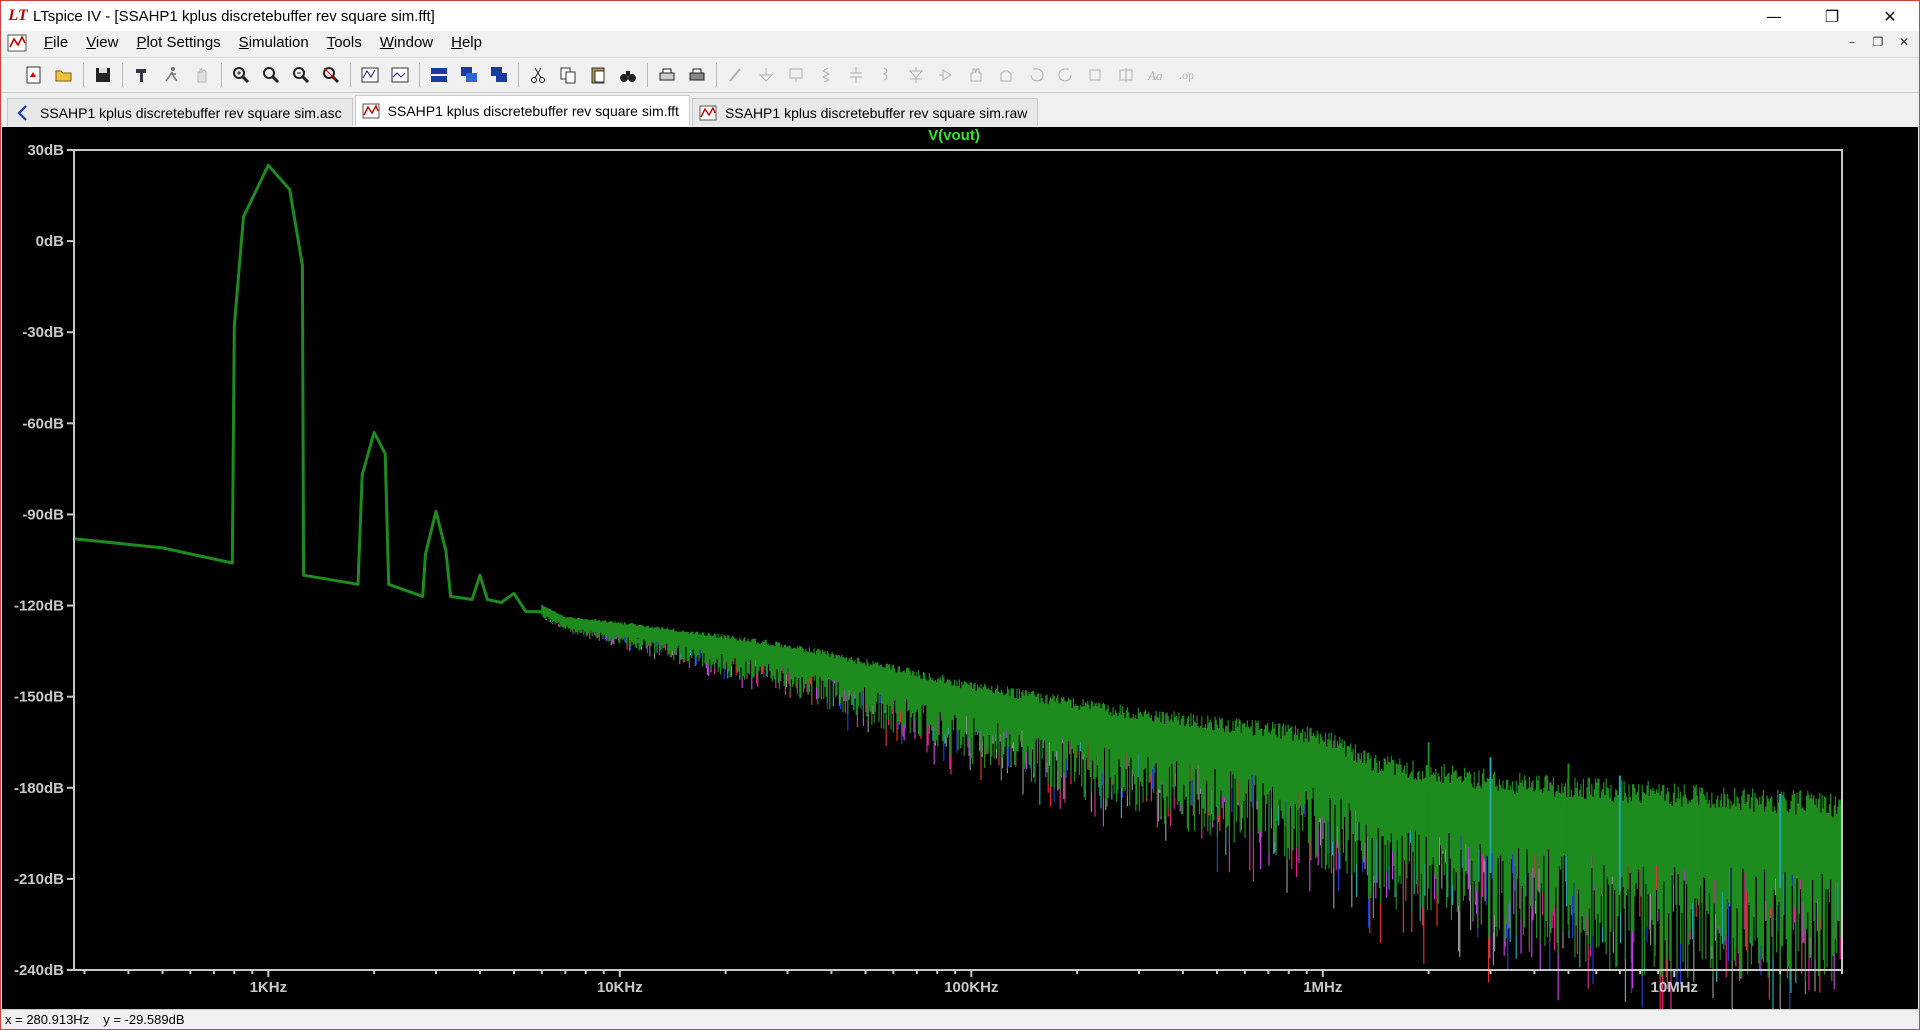 The height and width of the screenshot is (1030, 1920). I want to click on menu-help: Help, so click(466, 43).